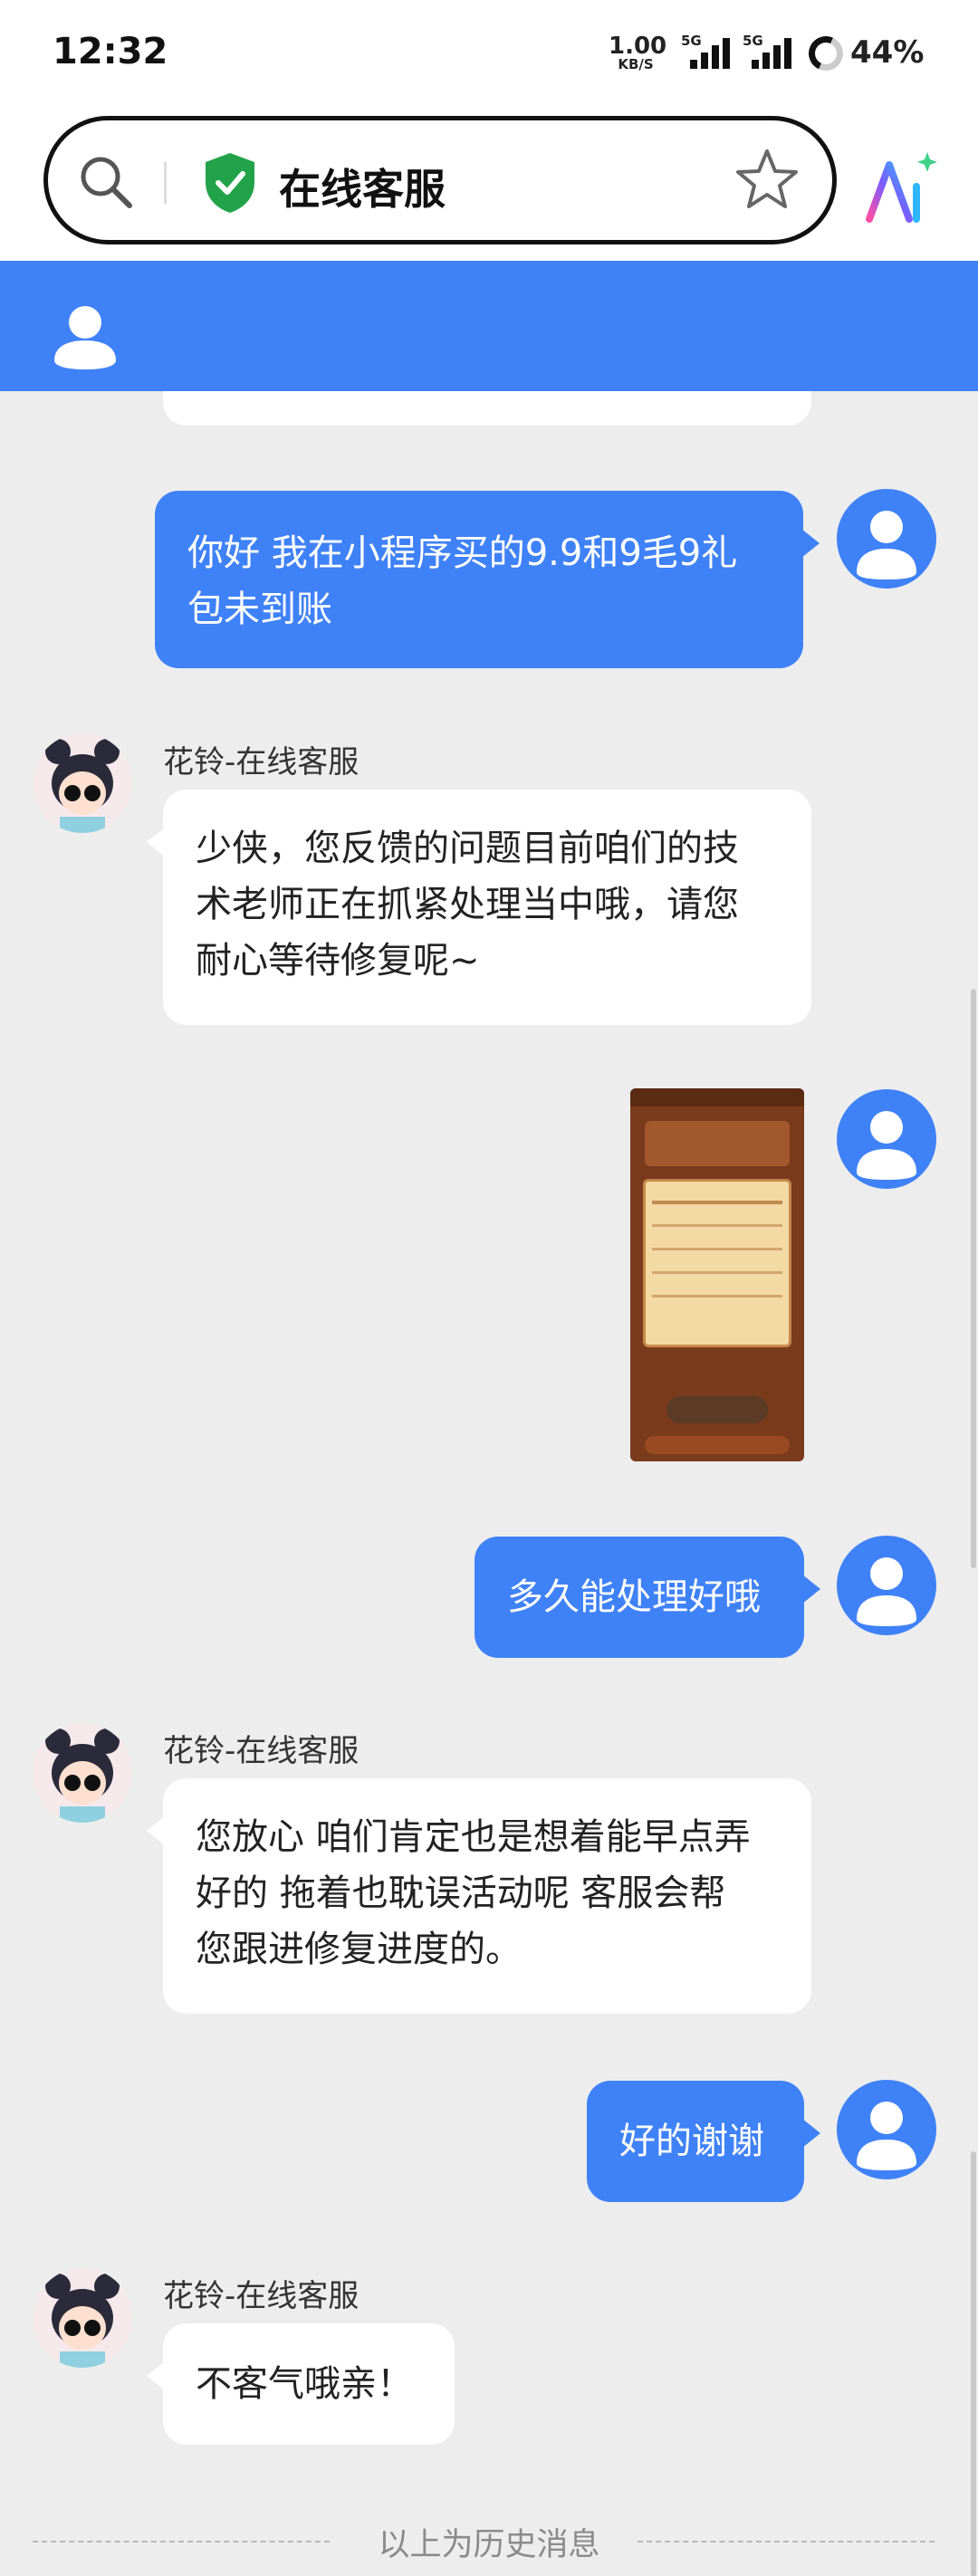 This screenshot has height=2576, width=978. What do you see at coordinates (479, 907) in the screenshot?
I see `message-bubble: 少侠，您反馈的问题目前咱们的技 术老师正在抓紧处理当中哦，请您 耐心等待修复呢~` at bounding box center [479, 907].